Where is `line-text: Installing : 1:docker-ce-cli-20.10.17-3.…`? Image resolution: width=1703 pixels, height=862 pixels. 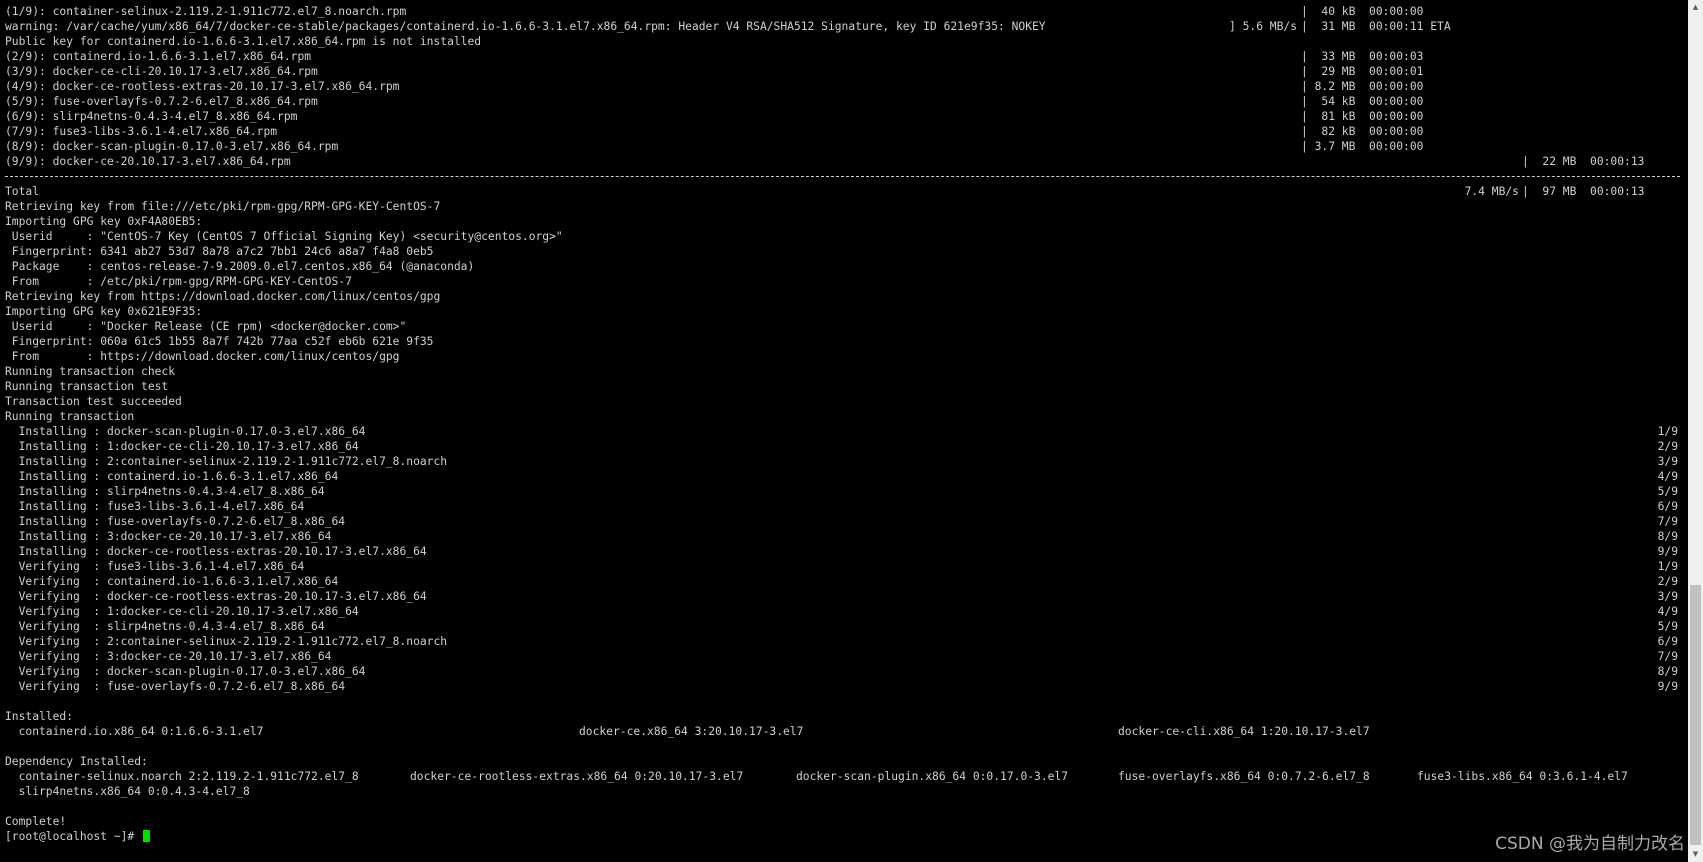 line-text: Installing : 1:docker-ce-cli-20.10.17-3.… is located at coordinates (182, 446).